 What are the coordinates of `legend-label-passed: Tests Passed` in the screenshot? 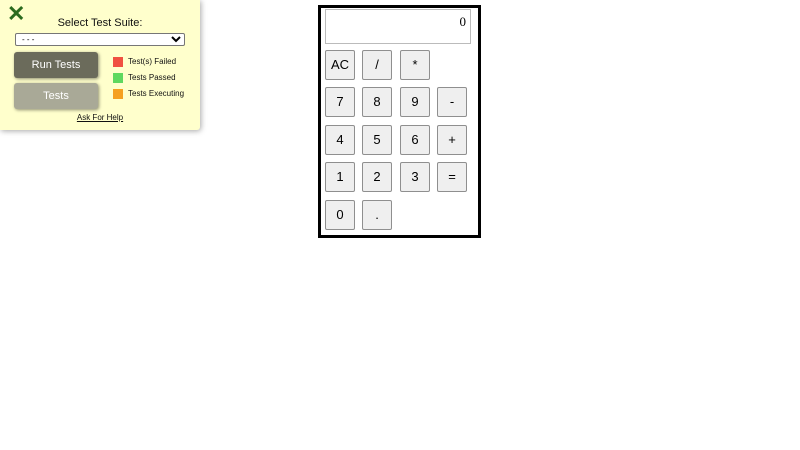 It's located at (152, 77).